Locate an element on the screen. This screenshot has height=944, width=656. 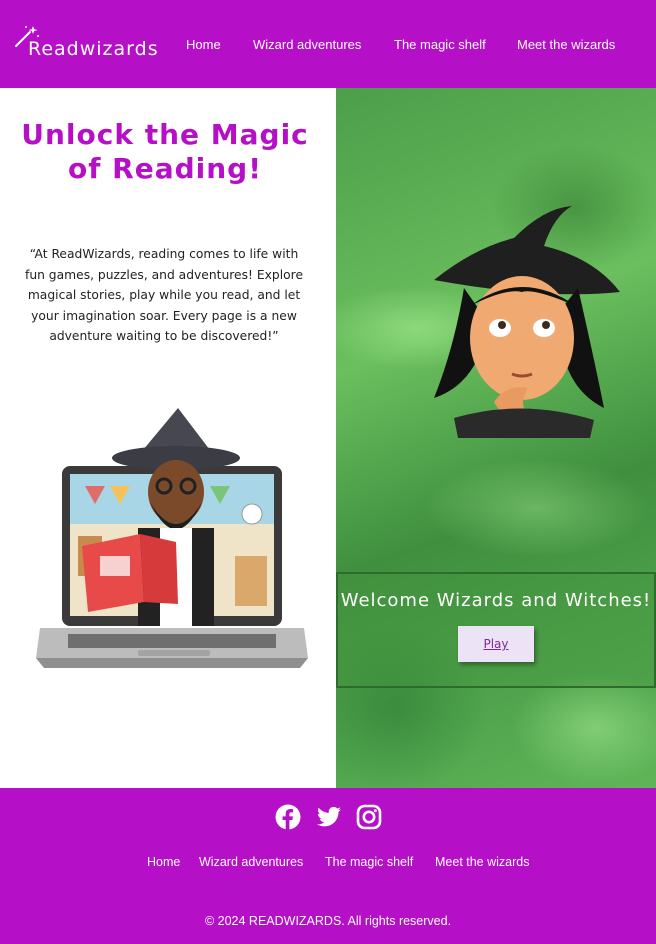
site-logo: Readwizards is located at coordinates (86, 44).